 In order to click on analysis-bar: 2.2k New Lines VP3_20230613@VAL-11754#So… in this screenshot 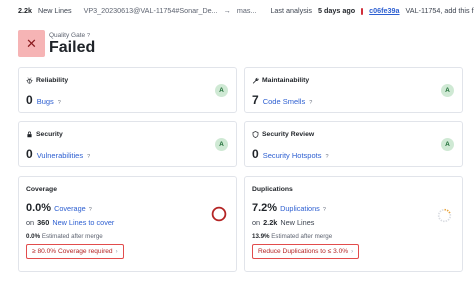, I will do `click(237, 10)`.